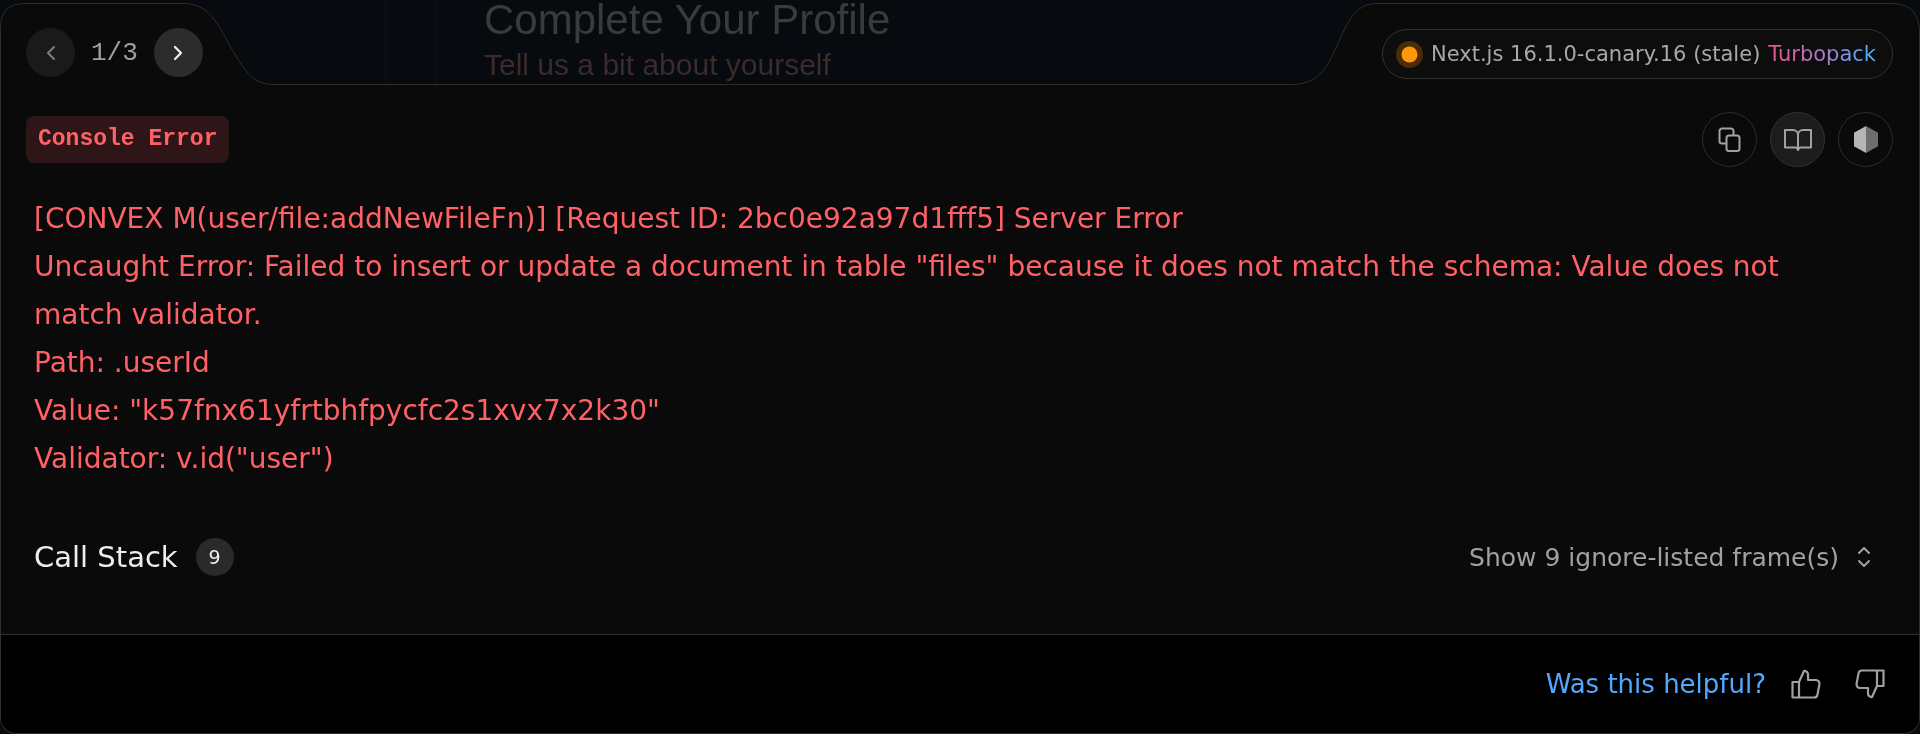 Image resolution: width=1920 pixels, height=734 pixels. I want to click on chevron-up-down-icon, so click(1864, 557).